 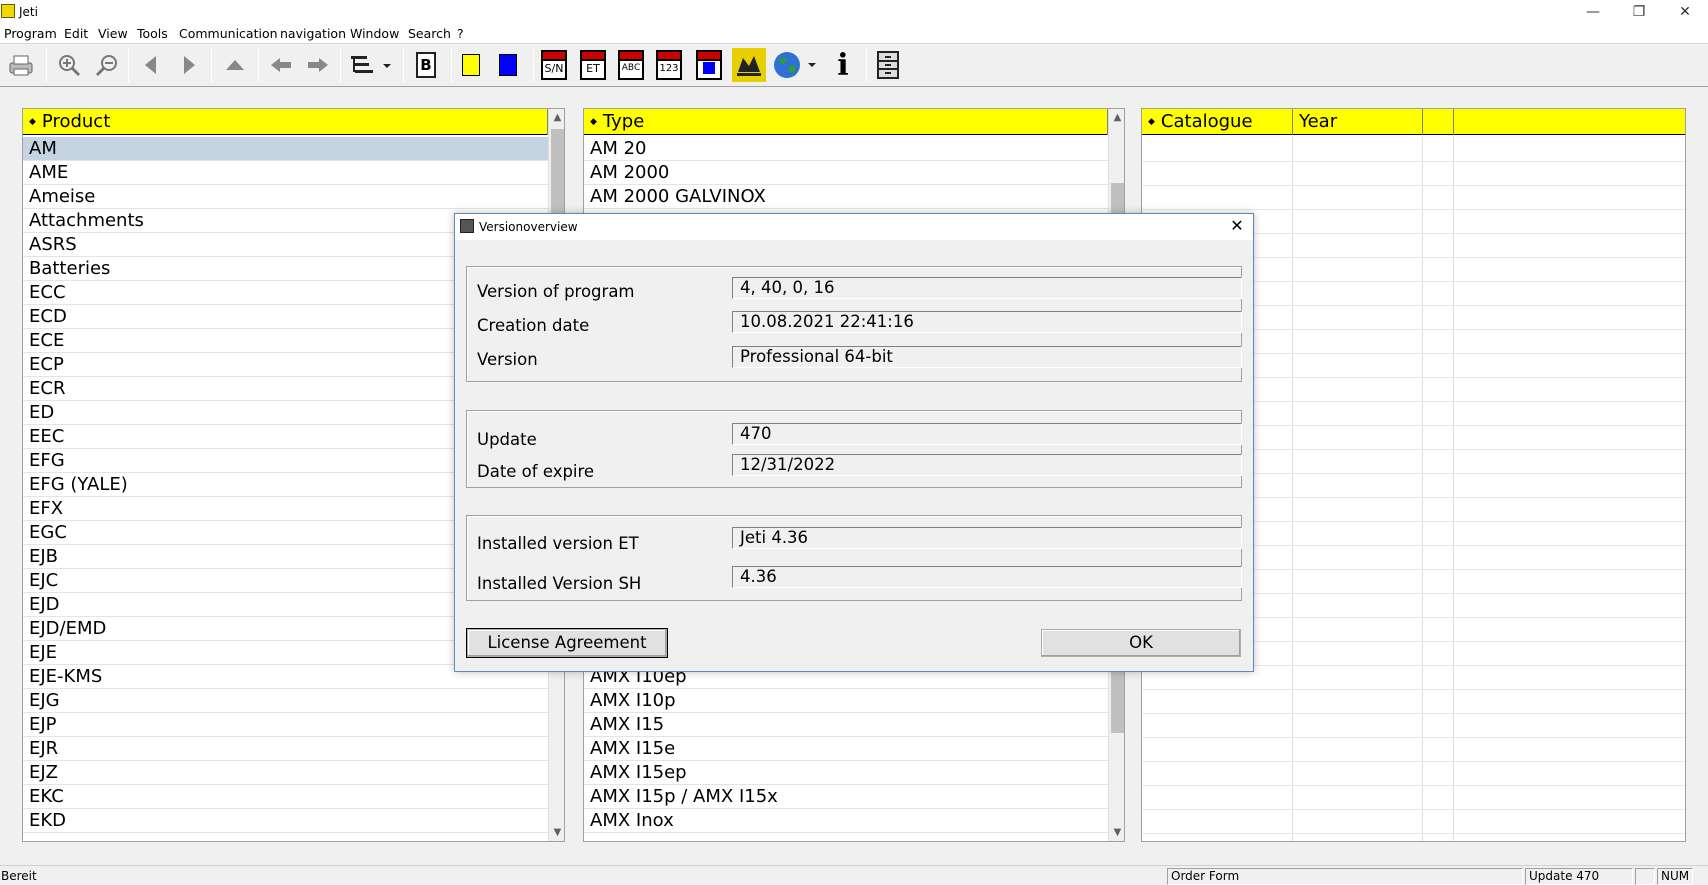 What do you see at coordinates (113, 33) in the screenshot?
I see `menu-view: View` at bounding box center [113, 33].